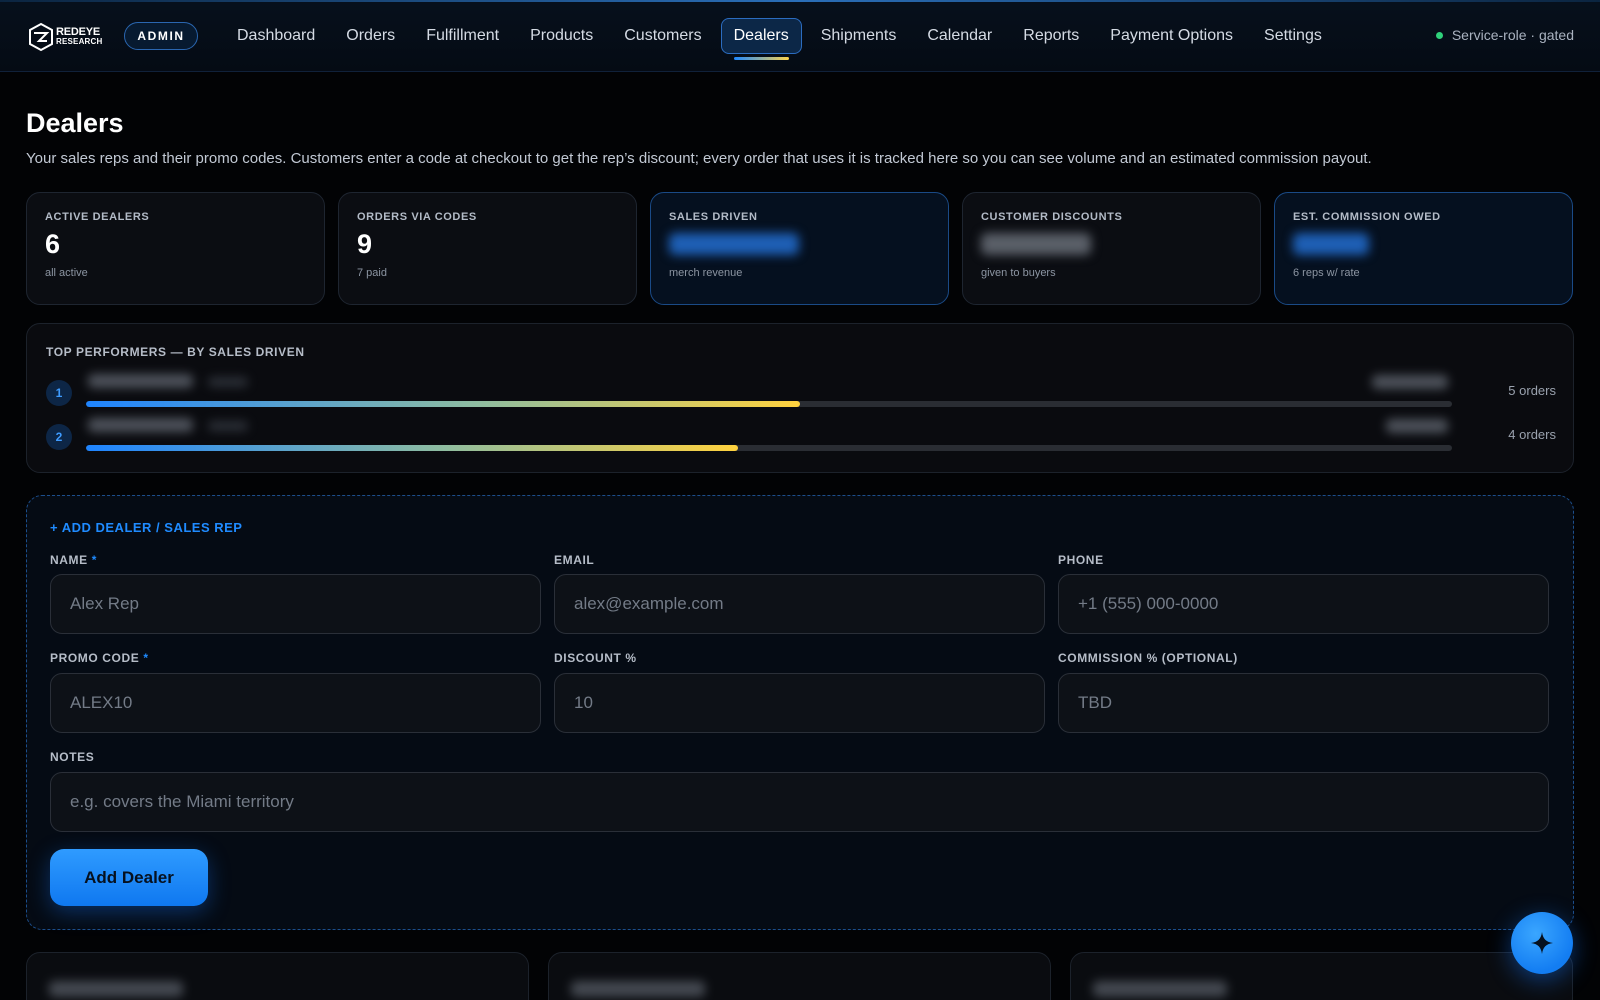 The width and height of the screenshot is (1600, 1000). Describe the element at coordinates (1532, 434) in the screenshot. I see `performer-orders: 4 orders` at that location.